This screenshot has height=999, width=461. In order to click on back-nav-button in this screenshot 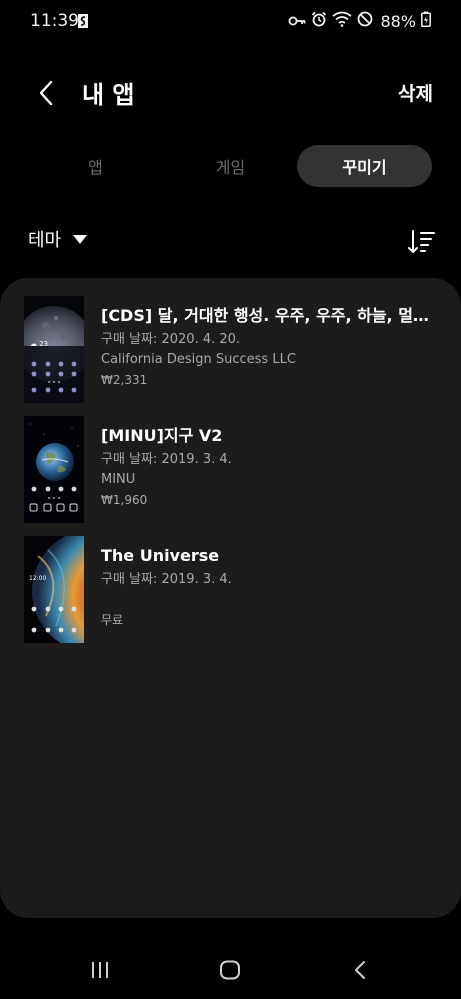, I will do `click(360, 970)`.